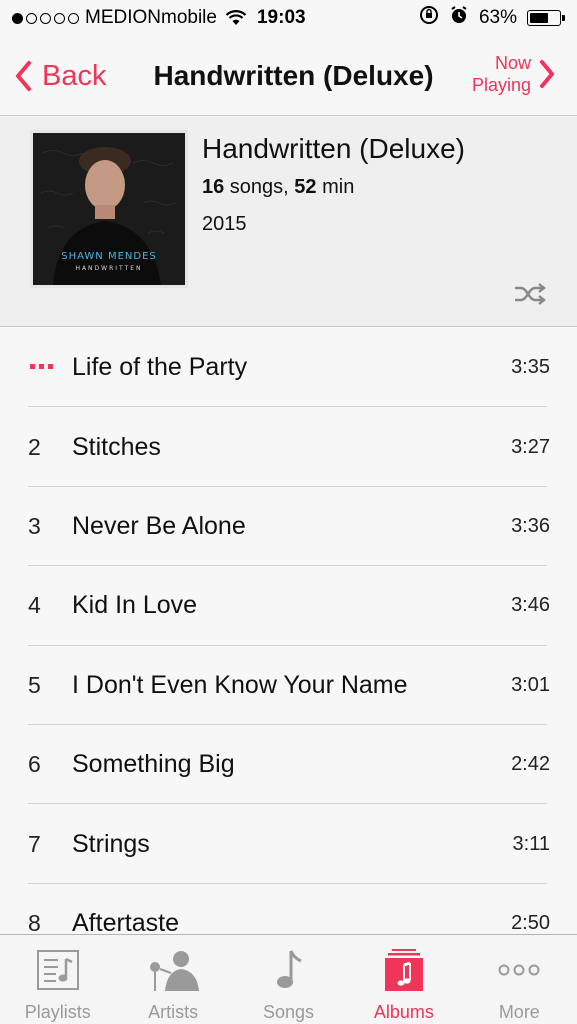 The height and width of the screenshot is (1024, 577). Describe the element at coordinates (547, 74) in the screenshot. I see `chevron-right-icon` at that location.